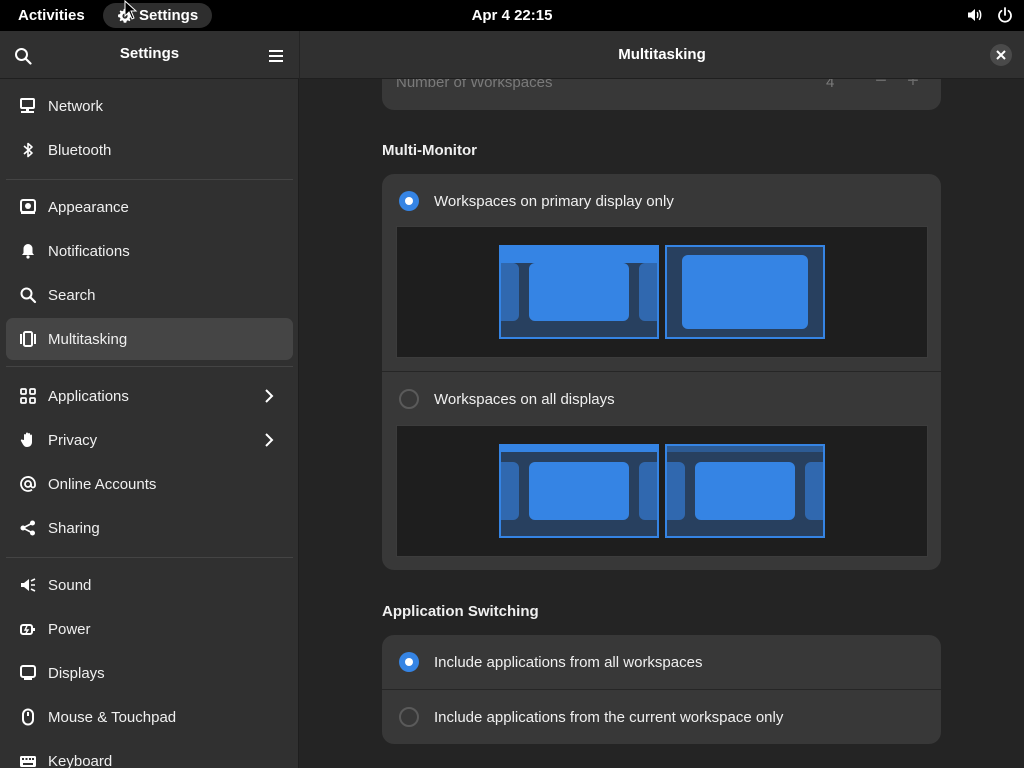 The height and width of the screenshot is (768, 1024). What do you see at coordinates (149, 55) in the screenshot?
I see `sidebar-header: Settings` at bounding box center [149, 55].